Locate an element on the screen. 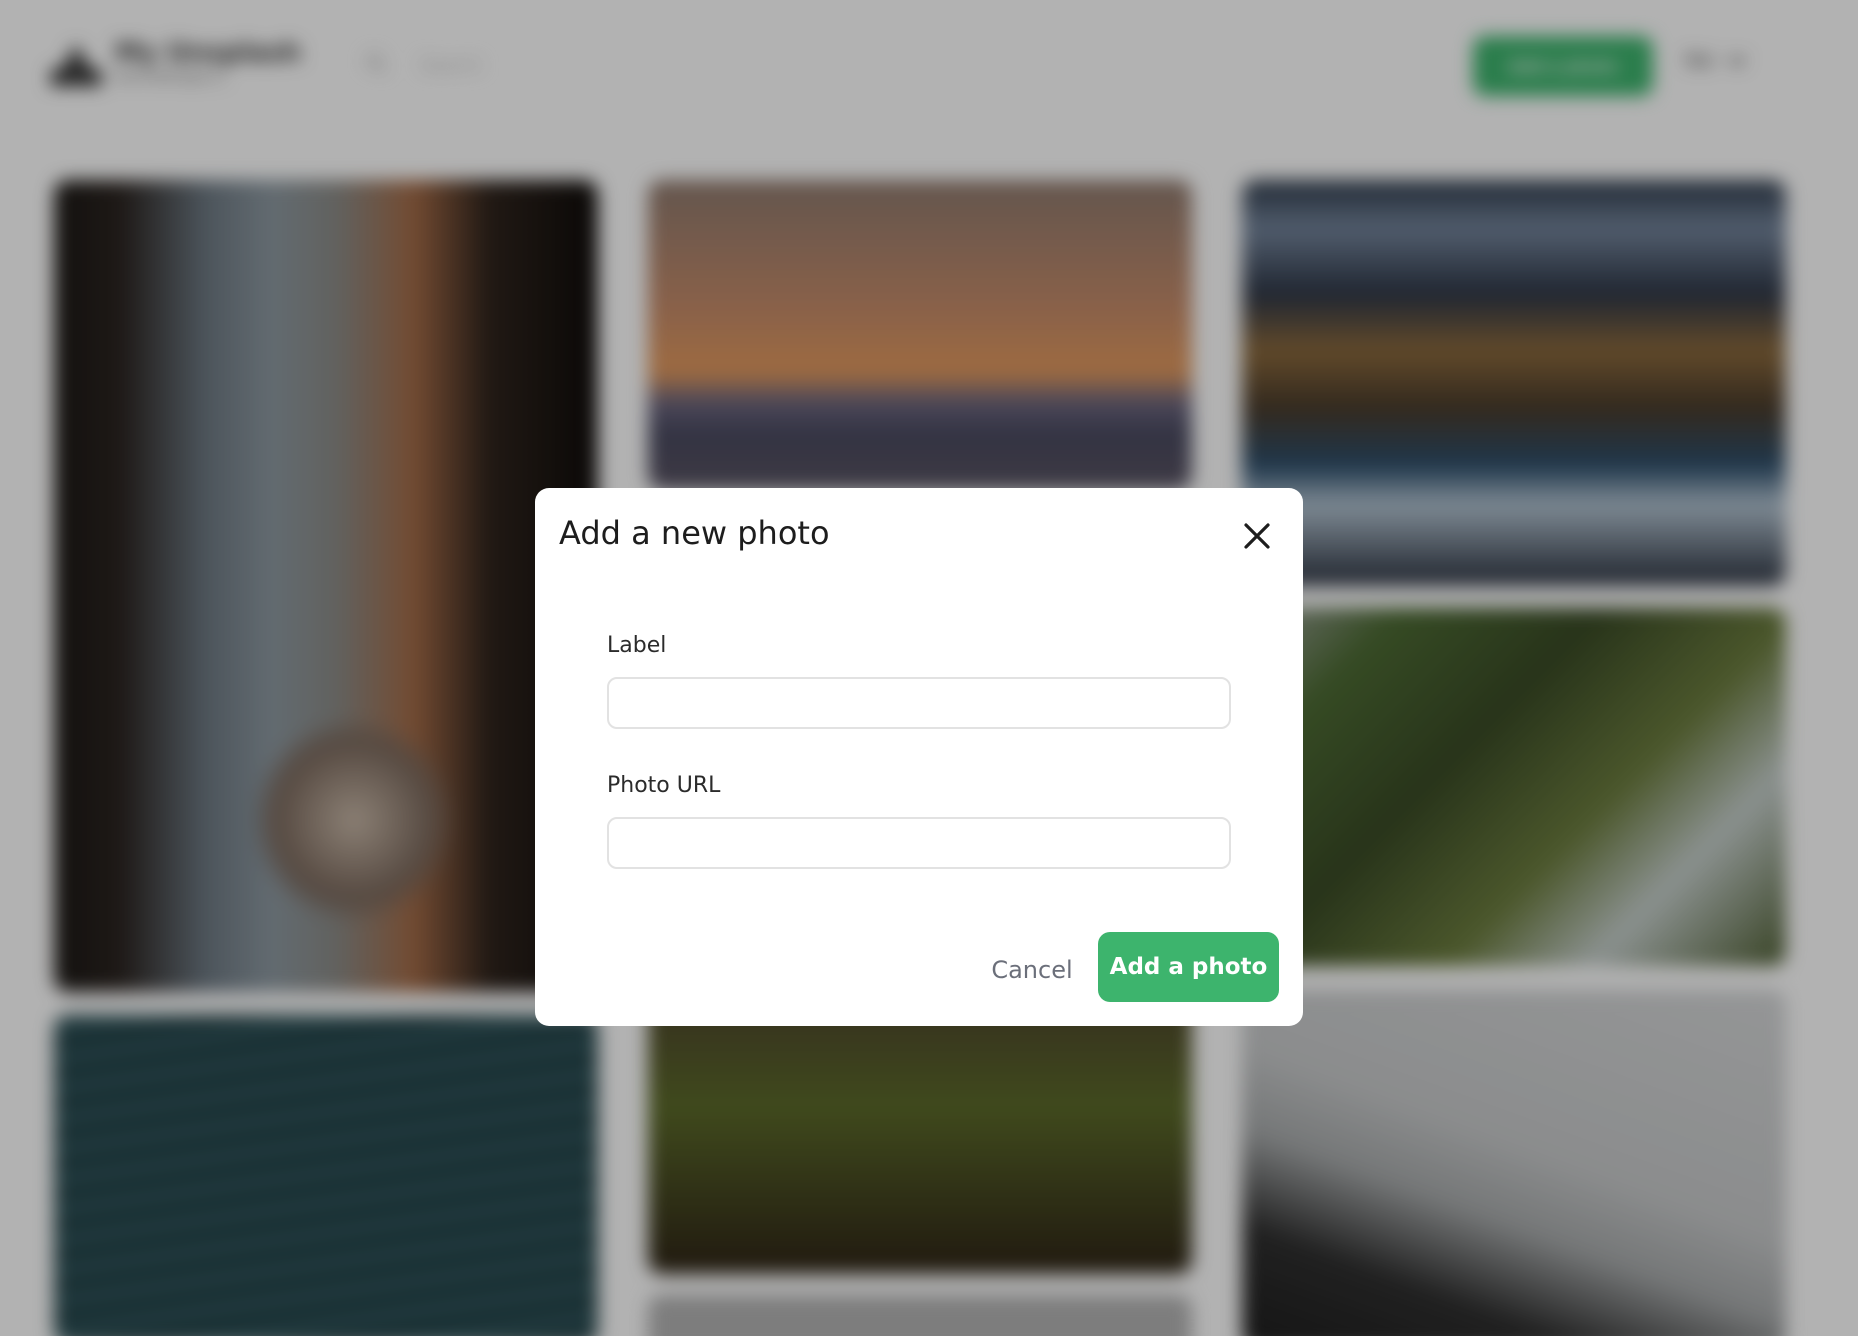  close-icon is located at coordinates (1257, 536).